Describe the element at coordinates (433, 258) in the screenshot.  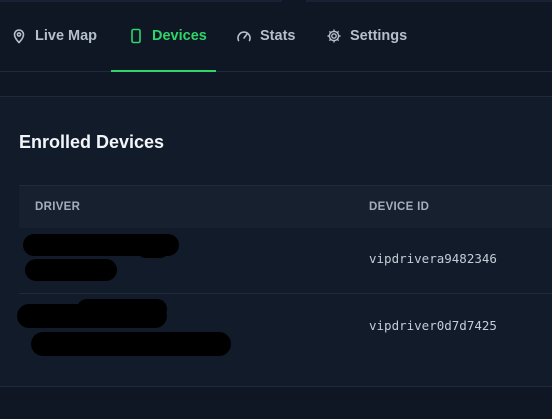
I see `device-id: vipdrivera9482346` at that location.